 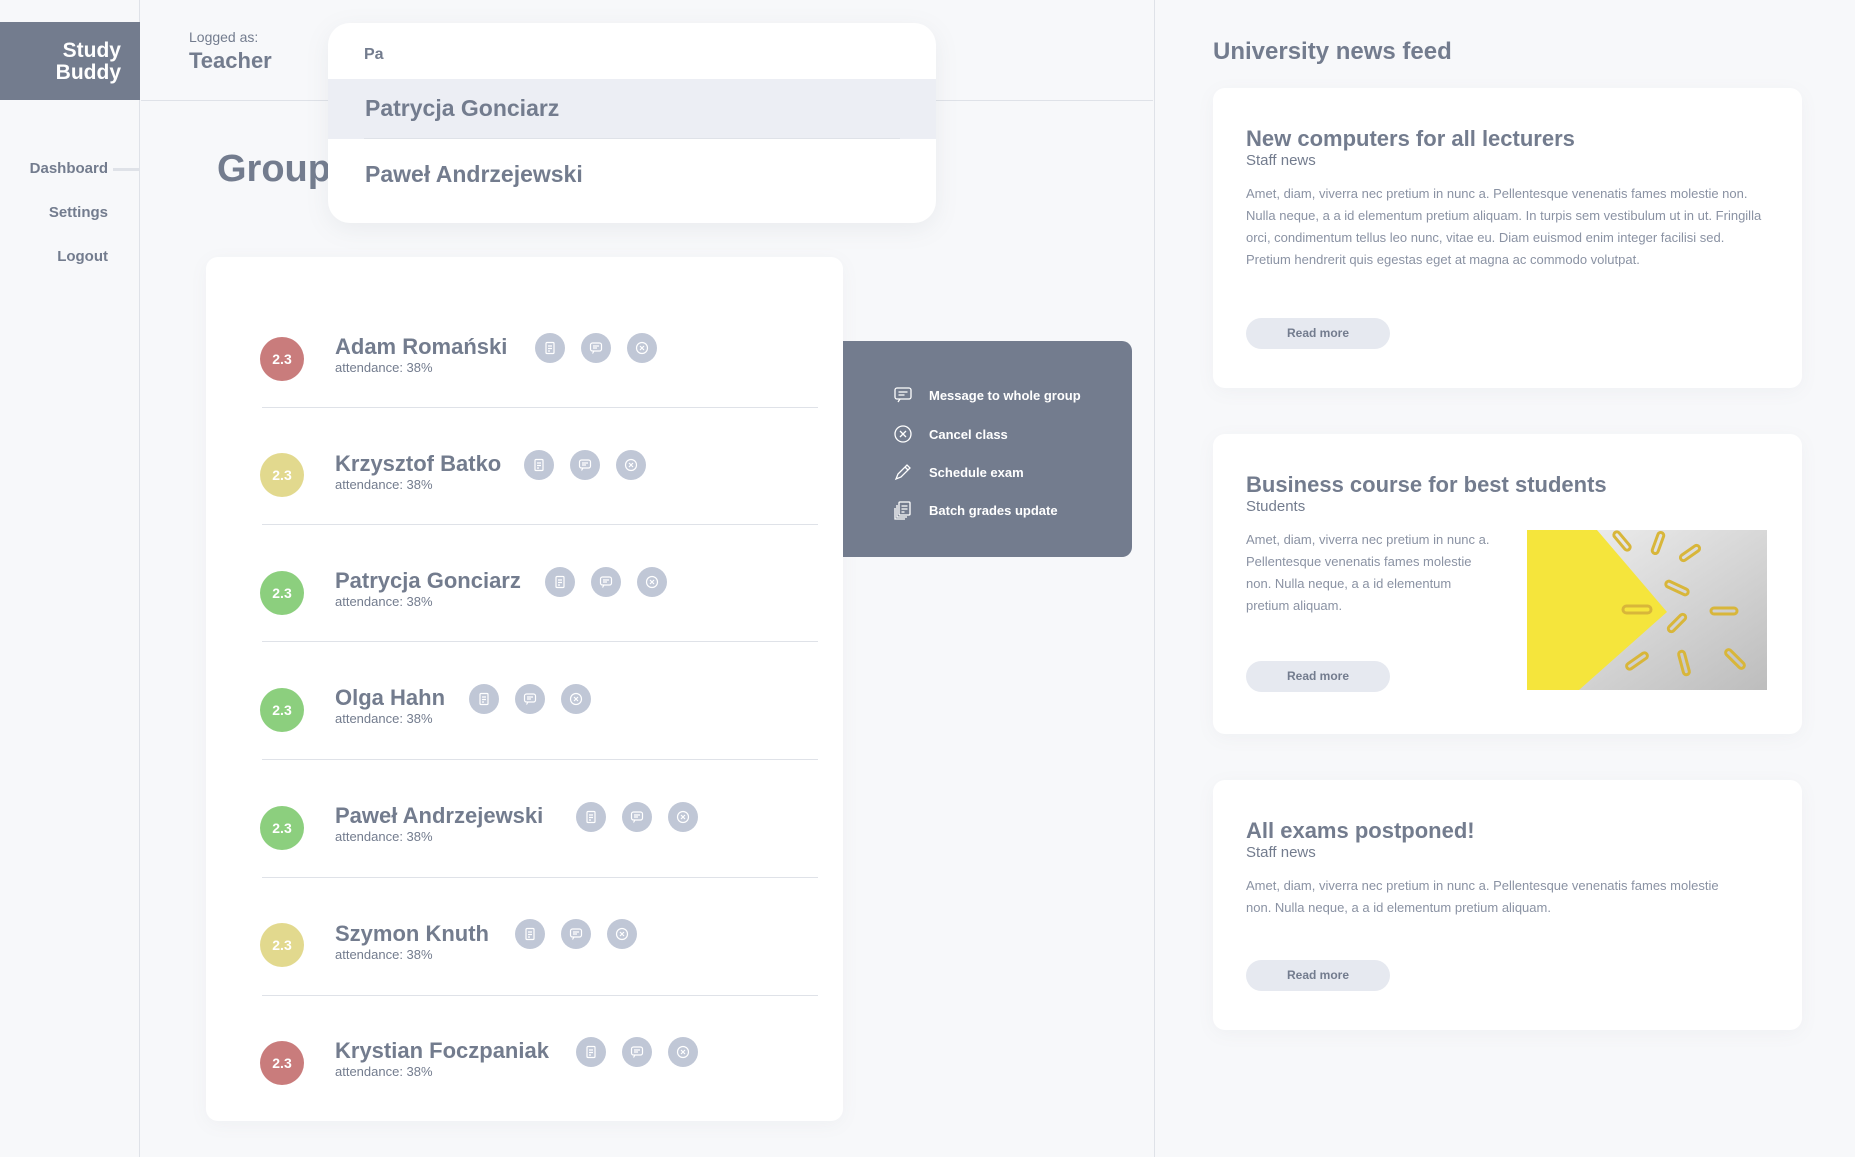 What do you see at coordinates (632, 138) in the screenshot?
I see `search-result-divider` at bounding box center [632, 138].